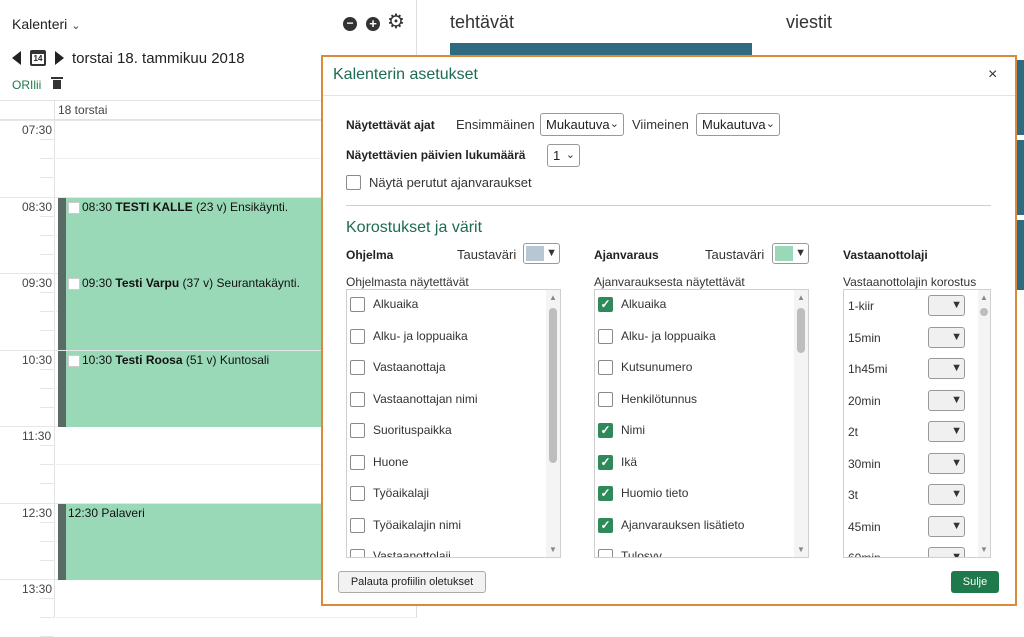 This screenshot has height=637, width=1024. What do you see at coordinates (655, 493) in the screenshot?
I see `list-item-label: Huomio tieto` at bounding box center [655, 493].